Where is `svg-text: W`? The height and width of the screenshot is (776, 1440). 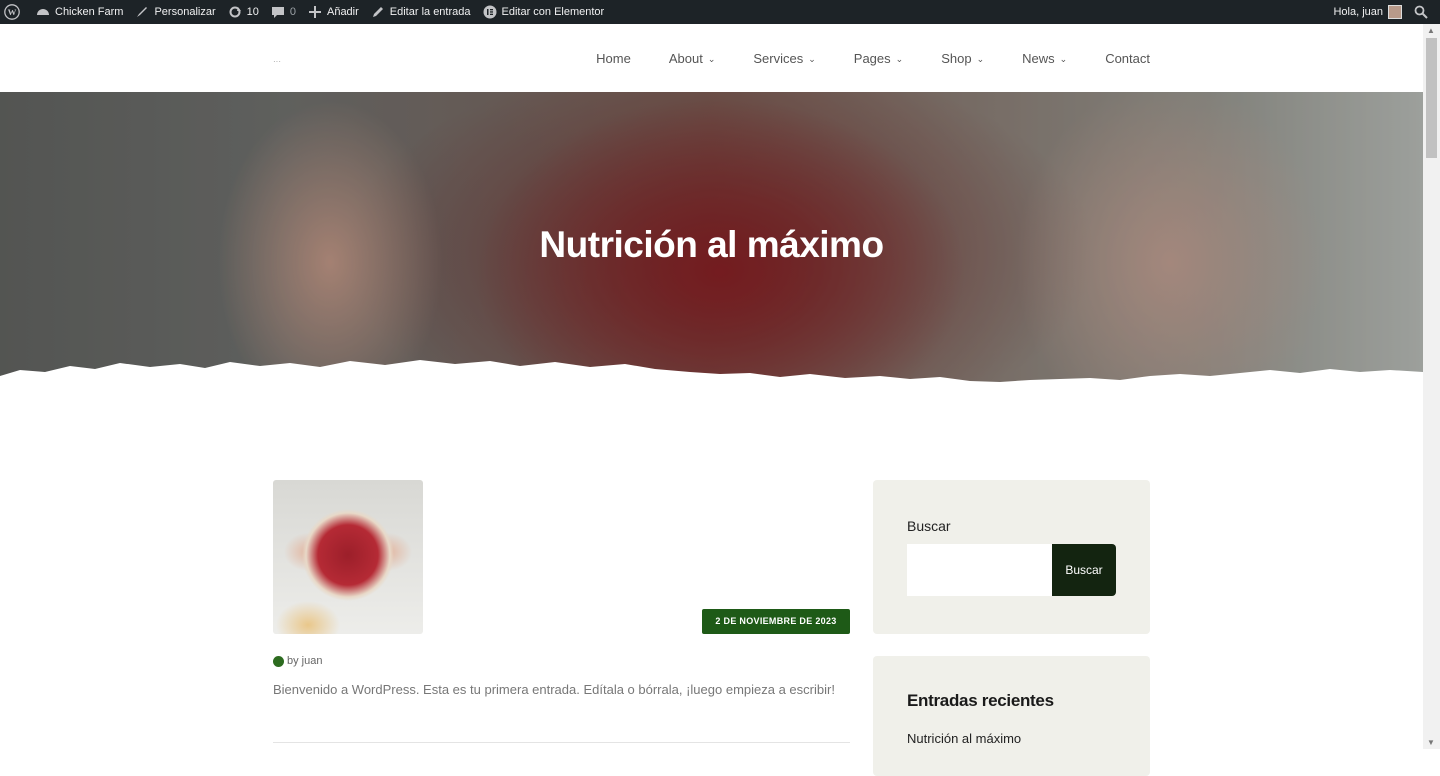
svg-text: W is located at coordinates (12, 12).